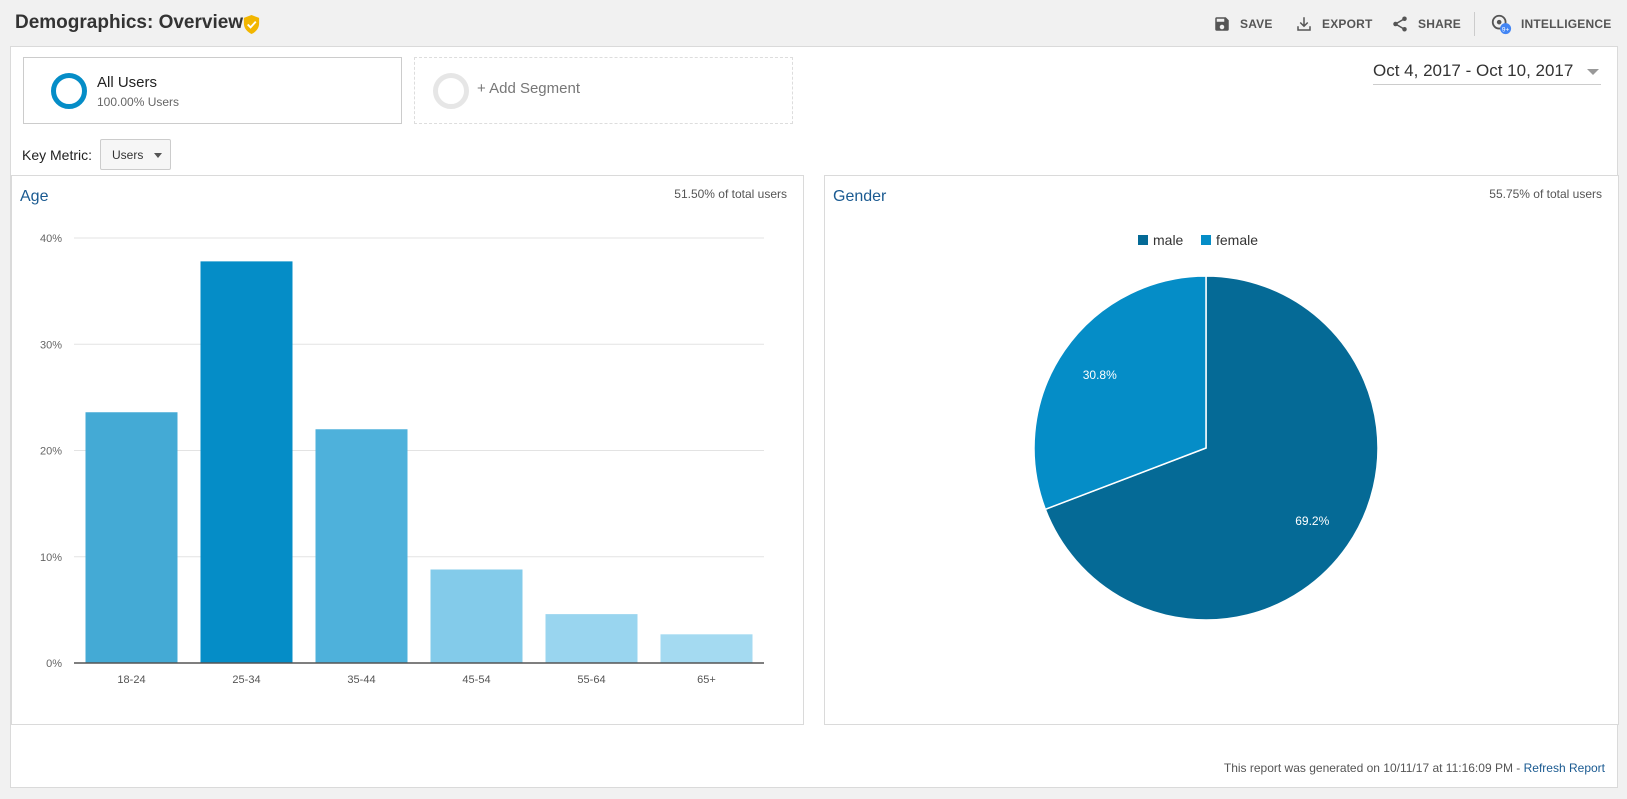 This screenshot has height=799, width=1627. What do you see at coordinates (212, 90) in the screenshot?
I see `segment-all-users: All Users 100.00% Users` at bounding box center [212, 90].